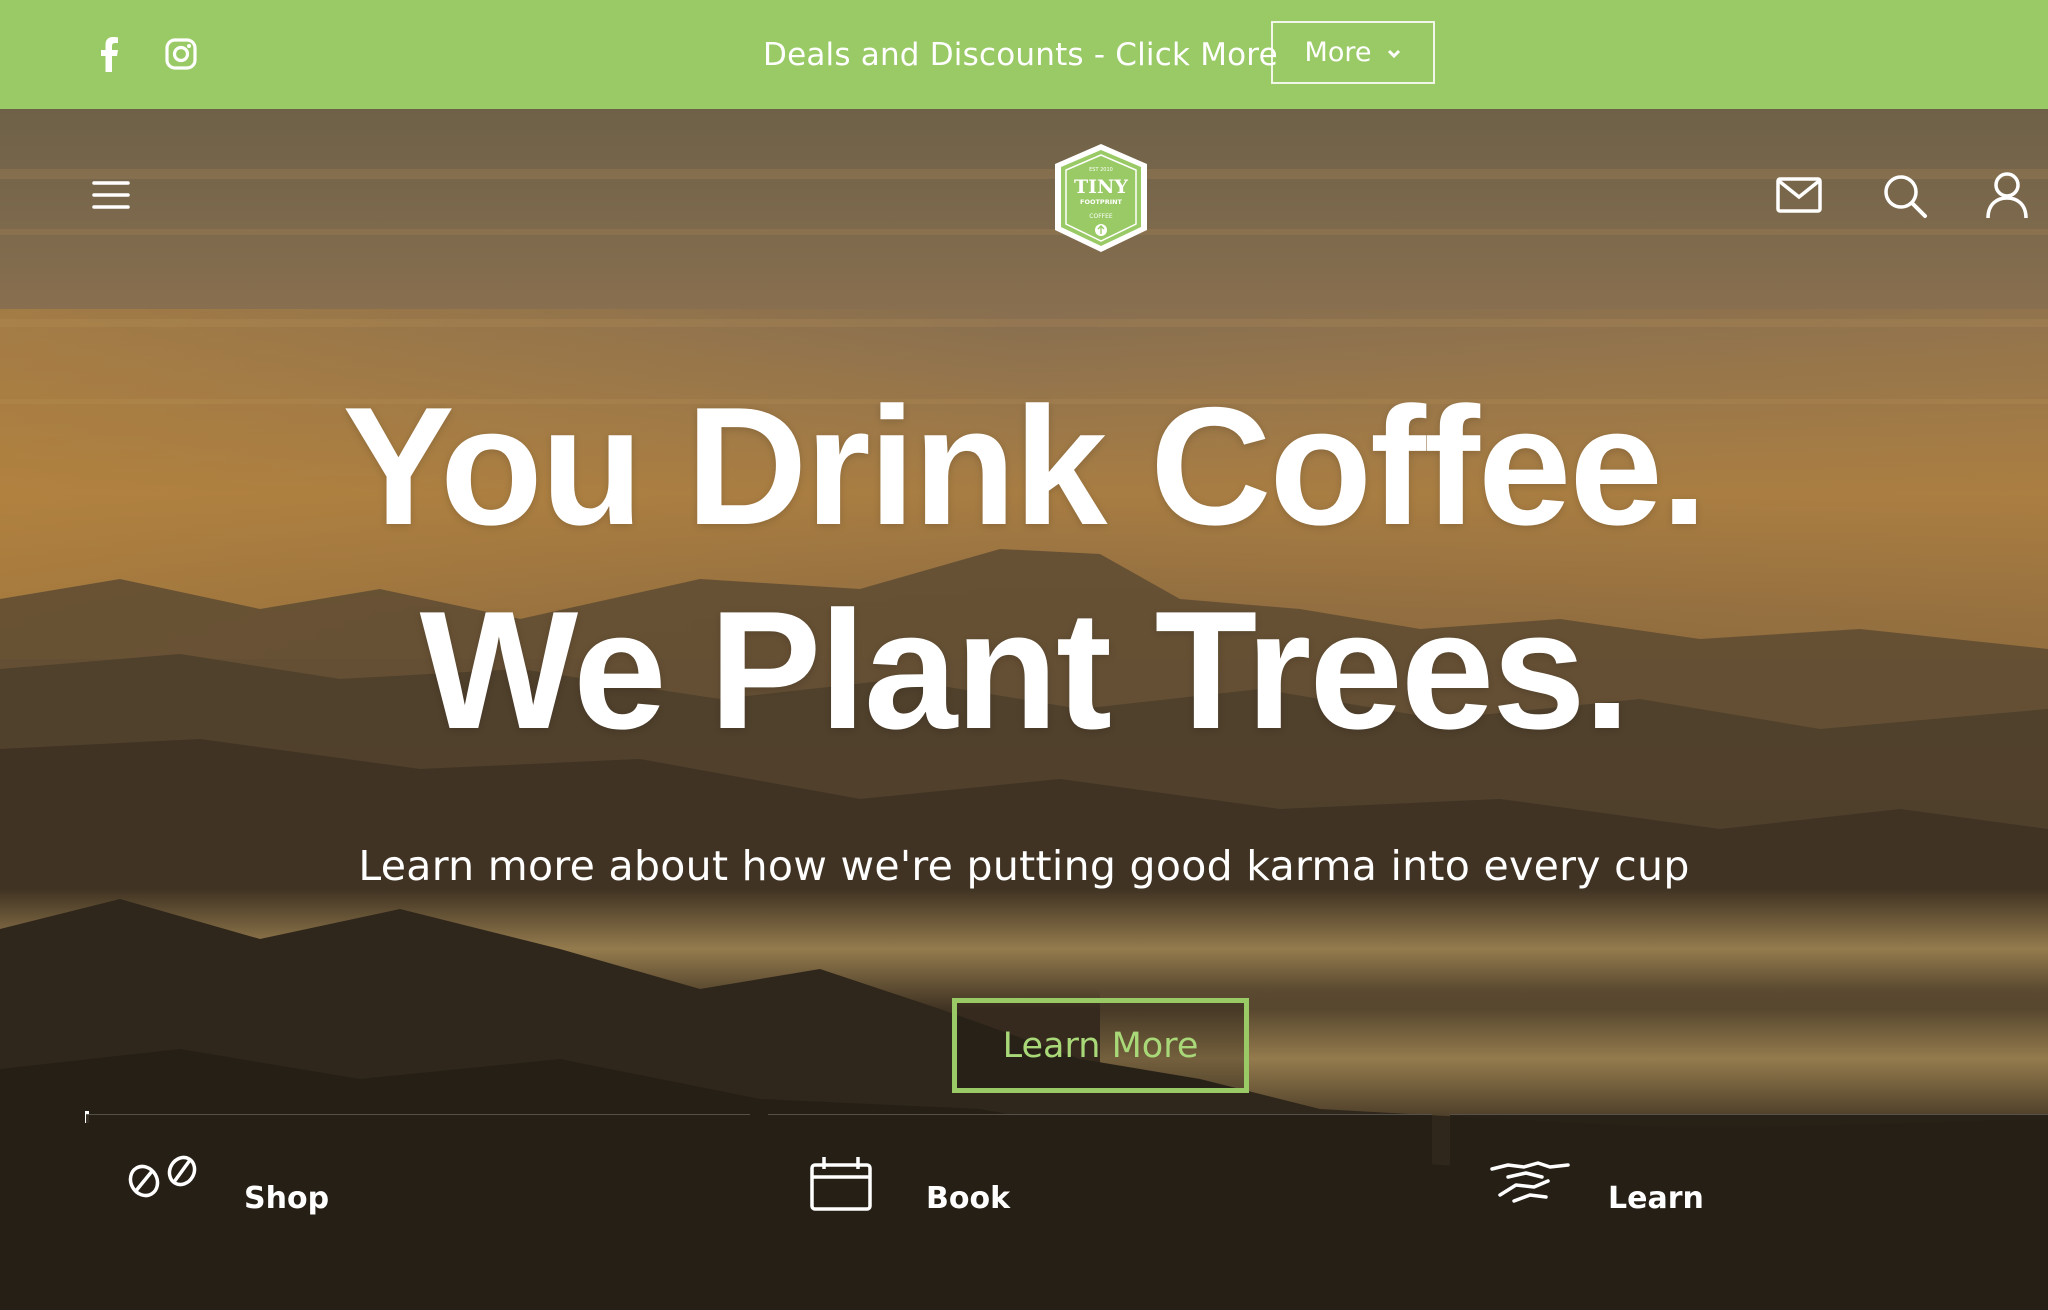 The height and width of the screenshot is (1310, 2048). I want to click on tile-label-learn: Learn, so click(1656, 1198).